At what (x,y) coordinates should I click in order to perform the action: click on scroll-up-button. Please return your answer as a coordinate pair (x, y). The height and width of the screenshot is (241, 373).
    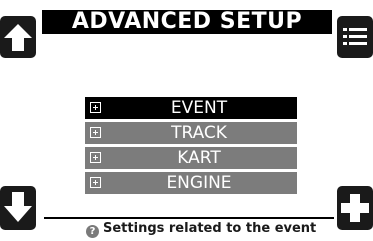
    Looking at the image, I should click on (18, 37).